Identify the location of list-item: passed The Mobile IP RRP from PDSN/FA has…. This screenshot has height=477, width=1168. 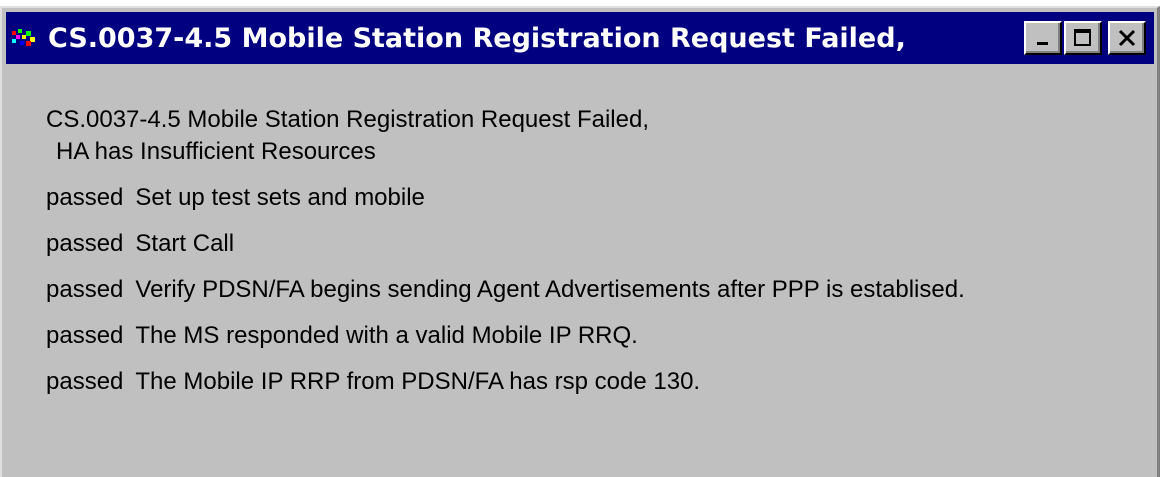
(505, 382).